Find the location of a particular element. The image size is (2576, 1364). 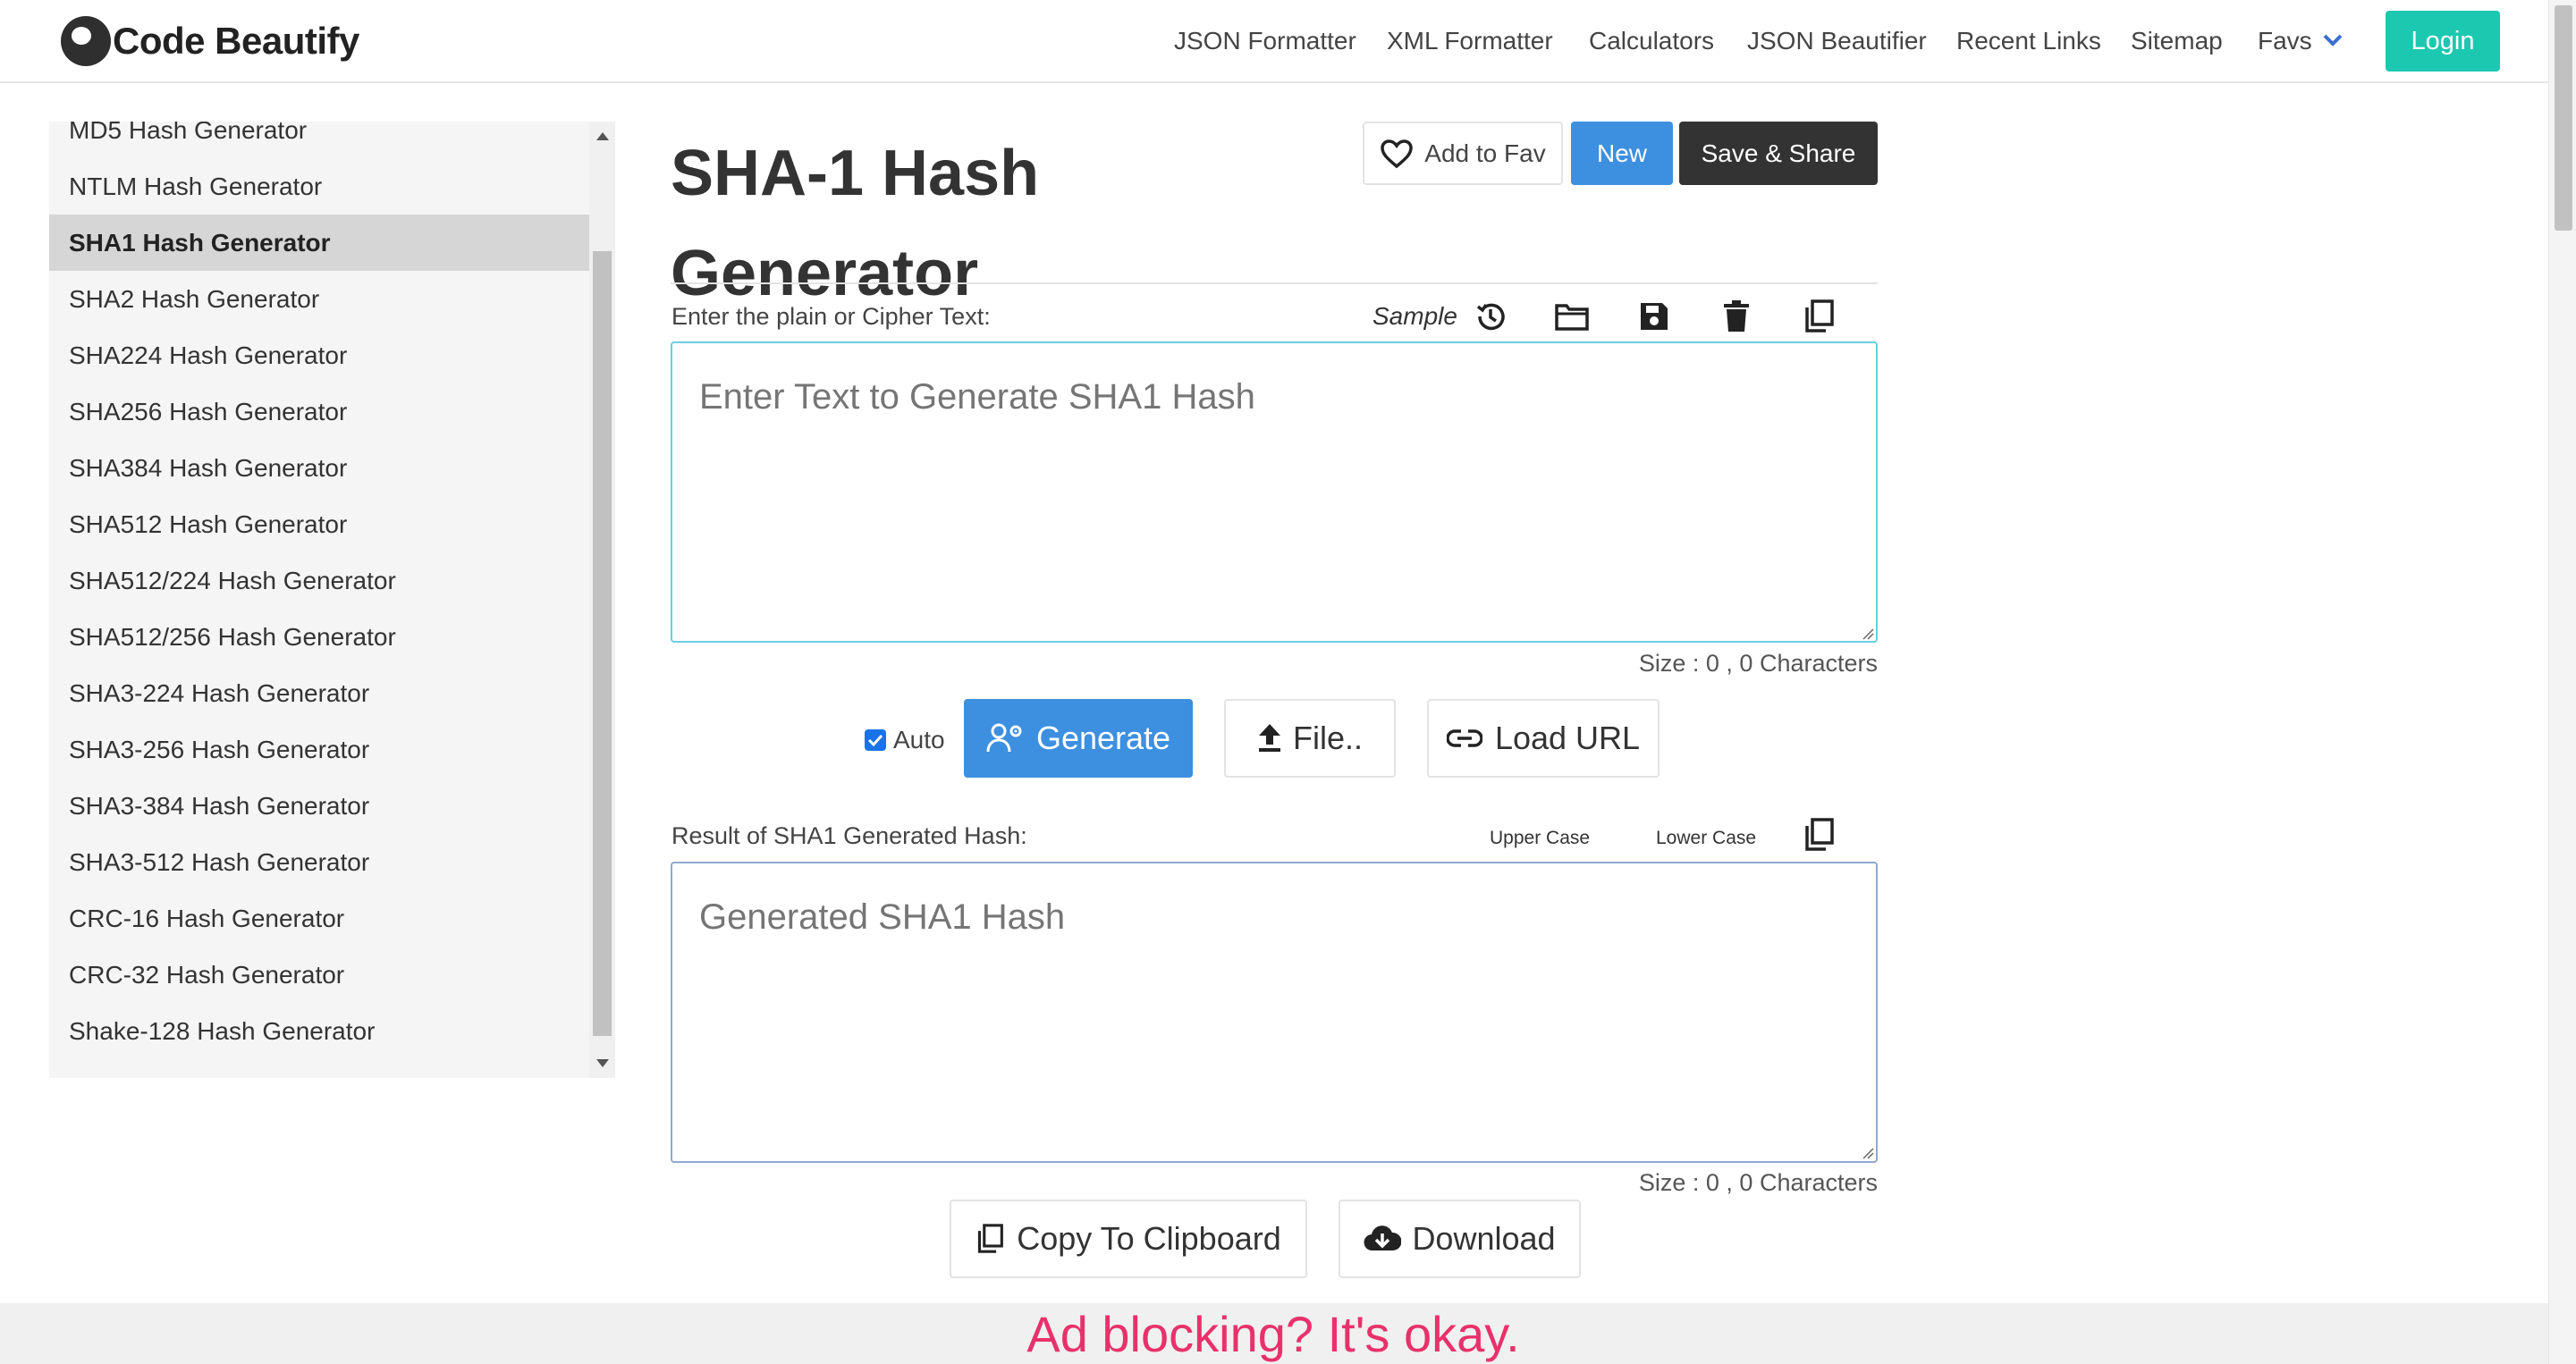

input-textarea is located at coordinates (1274, 492).